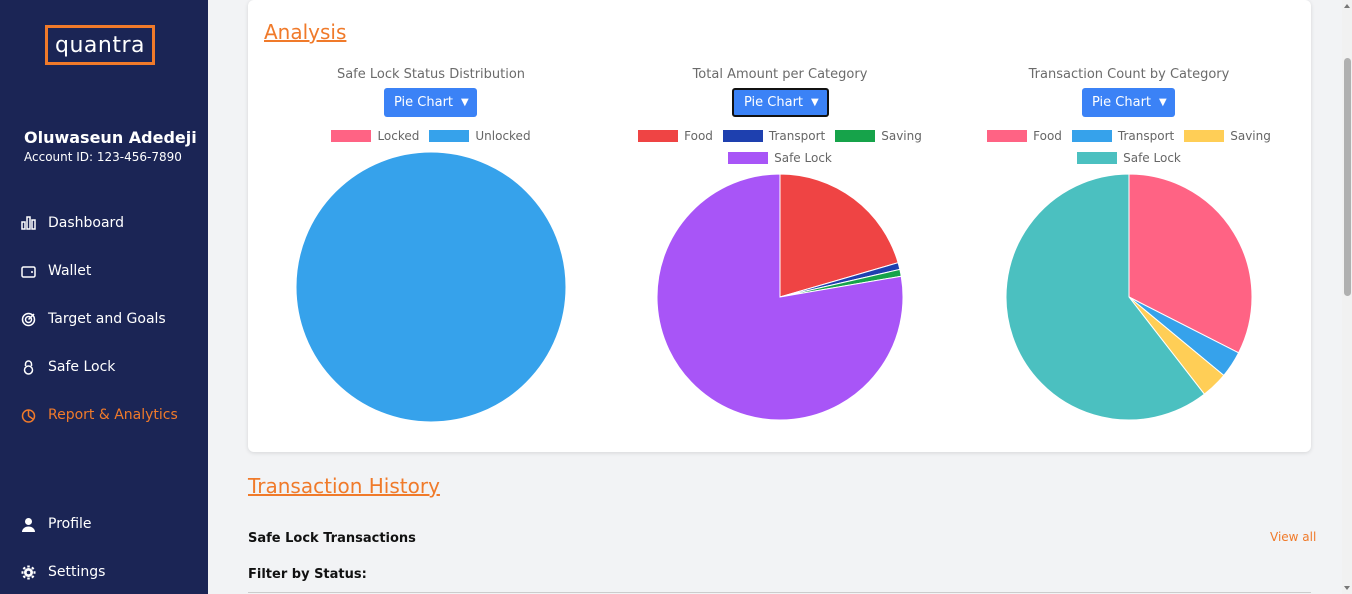 The height and width of the screenshot is (594, 1352). I want to click on view-all-link: View all, so click(1293, 537).